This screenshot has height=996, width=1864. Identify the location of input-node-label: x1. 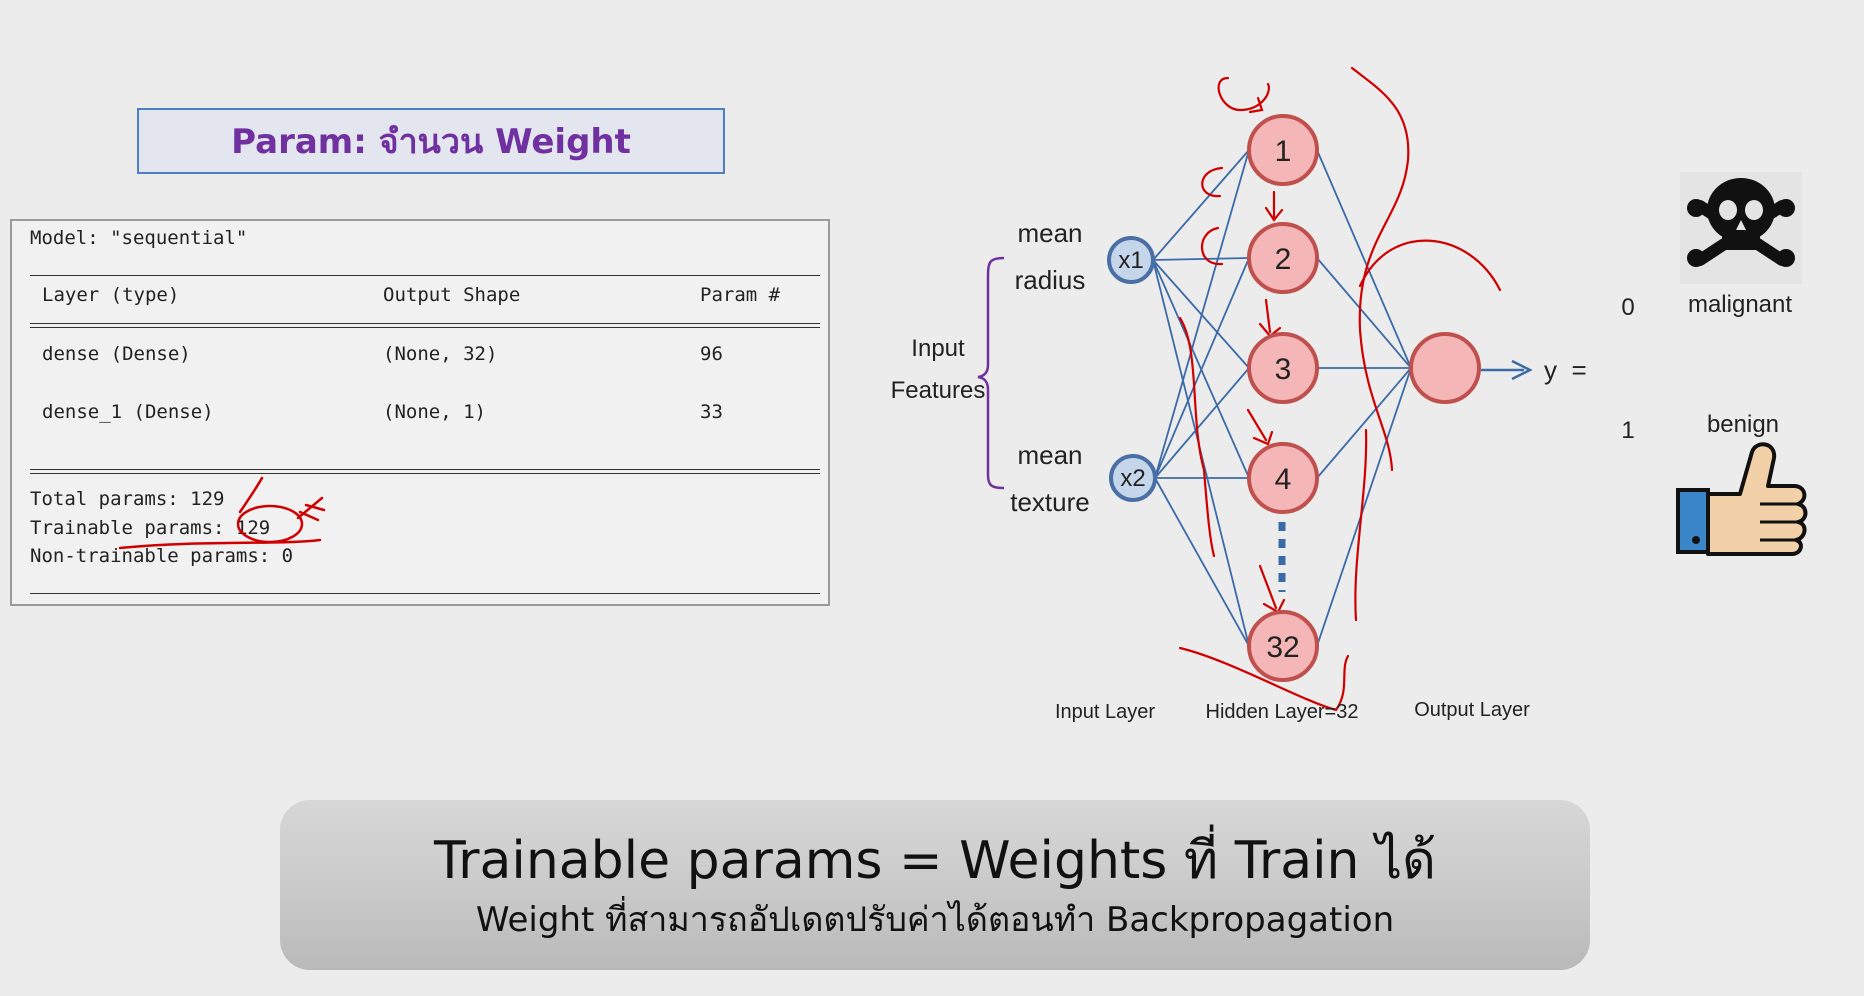
(1130, 260).